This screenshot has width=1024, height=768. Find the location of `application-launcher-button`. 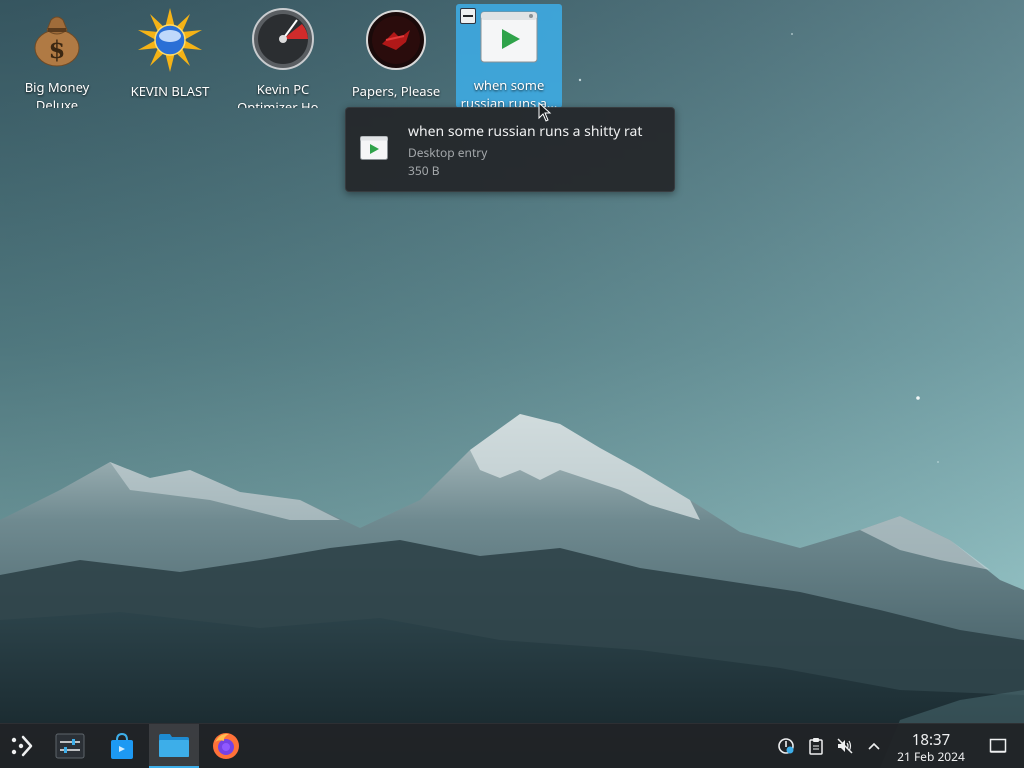

application-launcher-button is located at coordinates (22, 746).